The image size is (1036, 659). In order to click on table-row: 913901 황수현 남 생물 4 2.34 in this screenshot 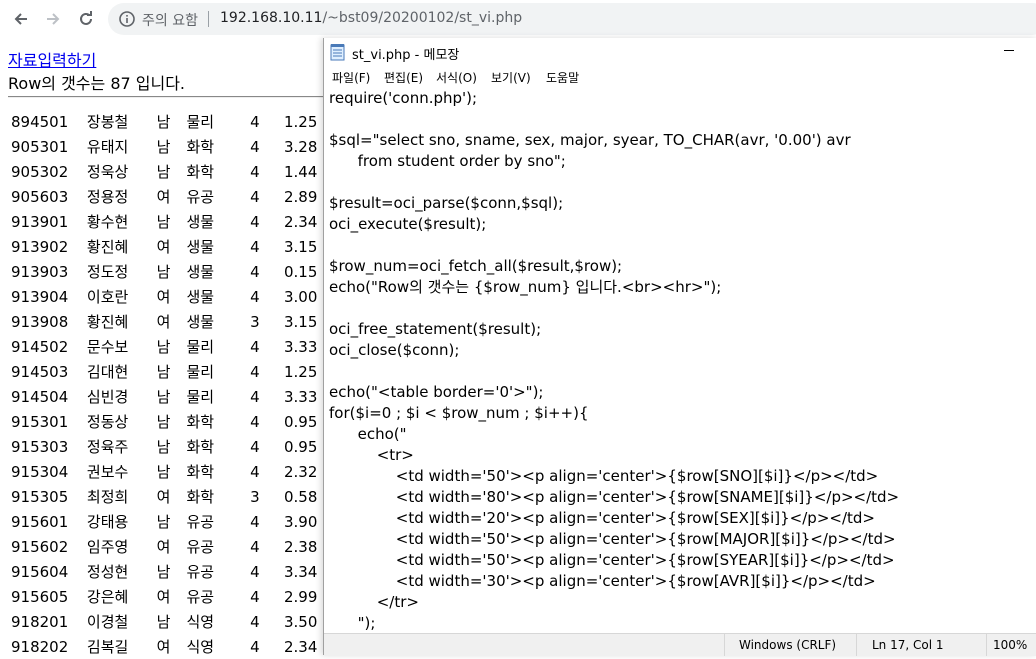, I will do `click(166, 221)`.